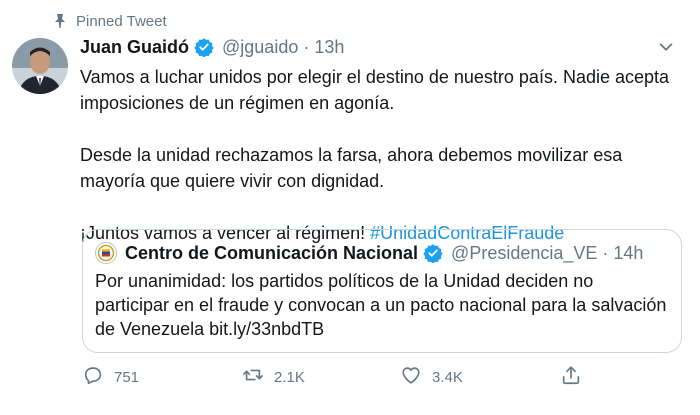  I want to click on tweet-time: 13h, so click(329, 47).